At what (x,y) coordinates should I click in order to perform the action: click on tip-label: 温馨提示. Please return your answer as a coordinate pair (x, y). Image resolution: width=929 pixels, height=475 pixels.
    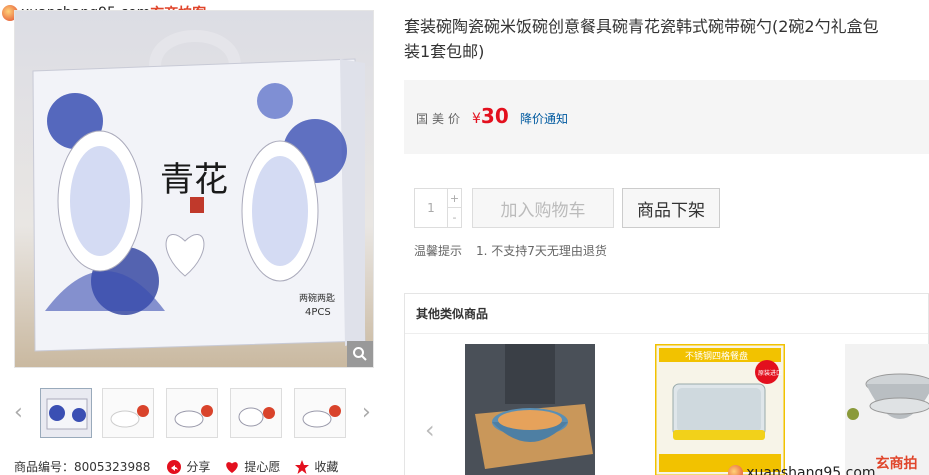
    Looking at the image, I should click on (438, 251).